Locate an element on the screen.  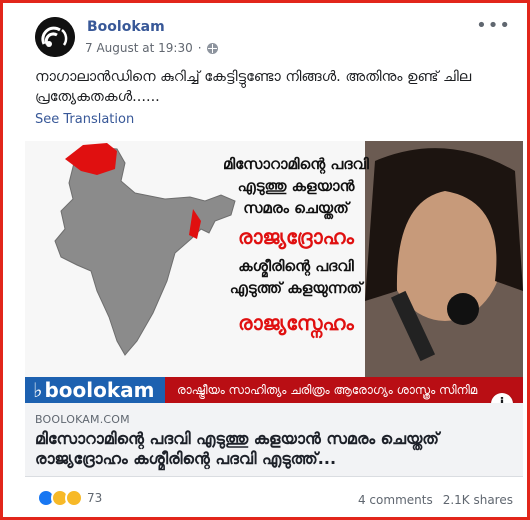
boolokam-logo-icon is located at coordinates (55, 37).